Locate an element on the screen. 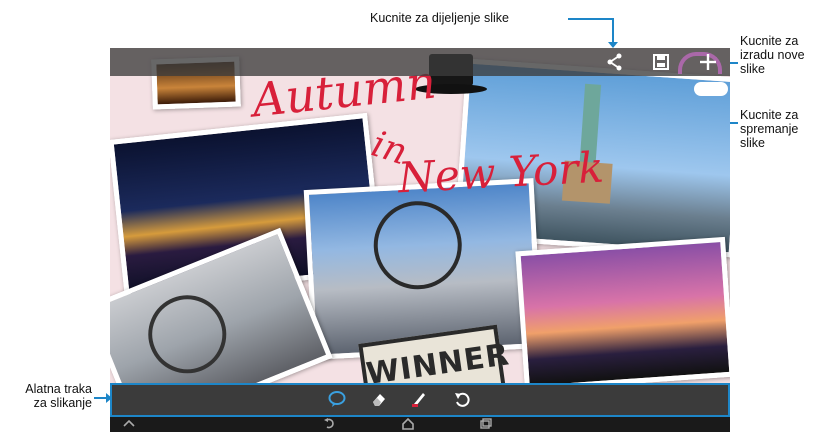 The image size is (823, 433). callout-line-share-h is located at coordinates (591, 19).